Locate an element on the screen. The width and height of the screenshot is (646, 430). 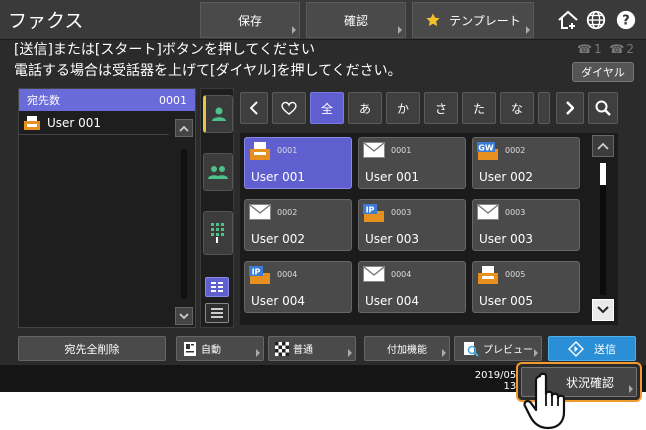
index-tab-a: あ is located at coordinates (365, 108).